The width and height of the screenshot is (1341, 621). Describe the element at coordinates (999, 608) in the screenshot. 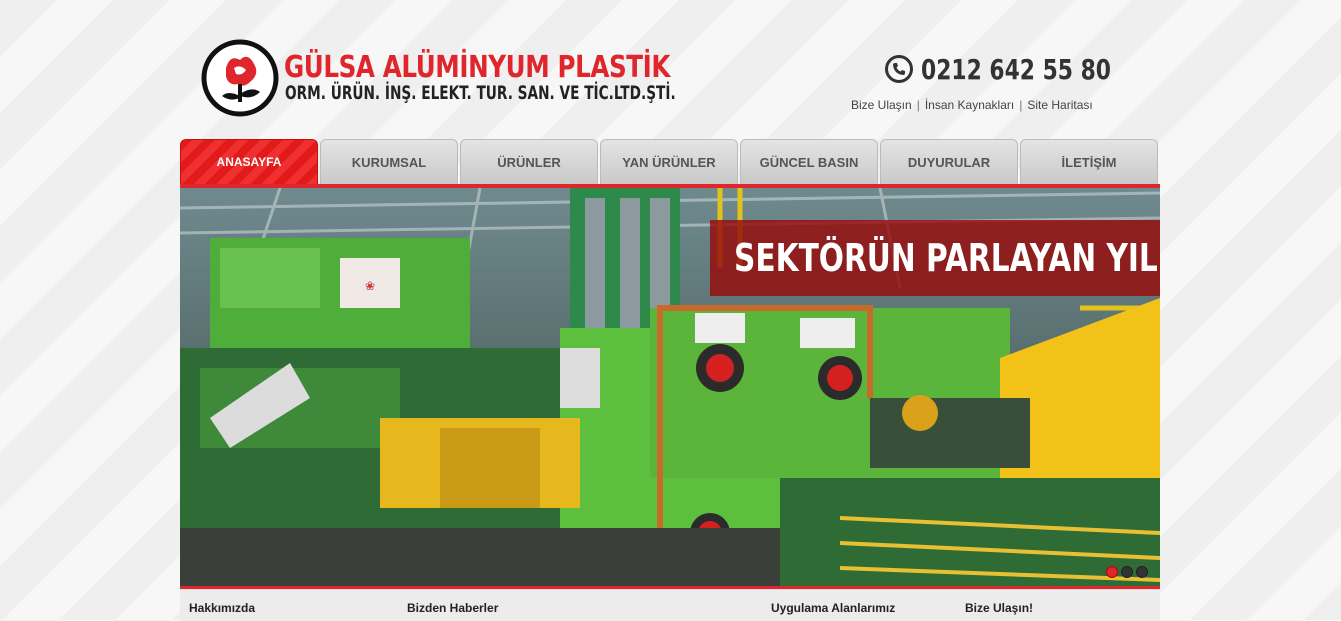

I see `section-contact: Bize Ulaşın!` at that location.